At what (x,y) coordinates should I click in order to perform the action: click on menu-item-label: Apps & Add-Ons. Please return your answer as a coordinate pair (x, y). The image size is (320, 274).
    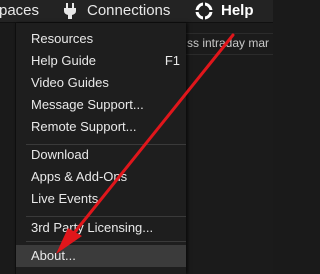
    Looking at the image, I should click on (79, 176).